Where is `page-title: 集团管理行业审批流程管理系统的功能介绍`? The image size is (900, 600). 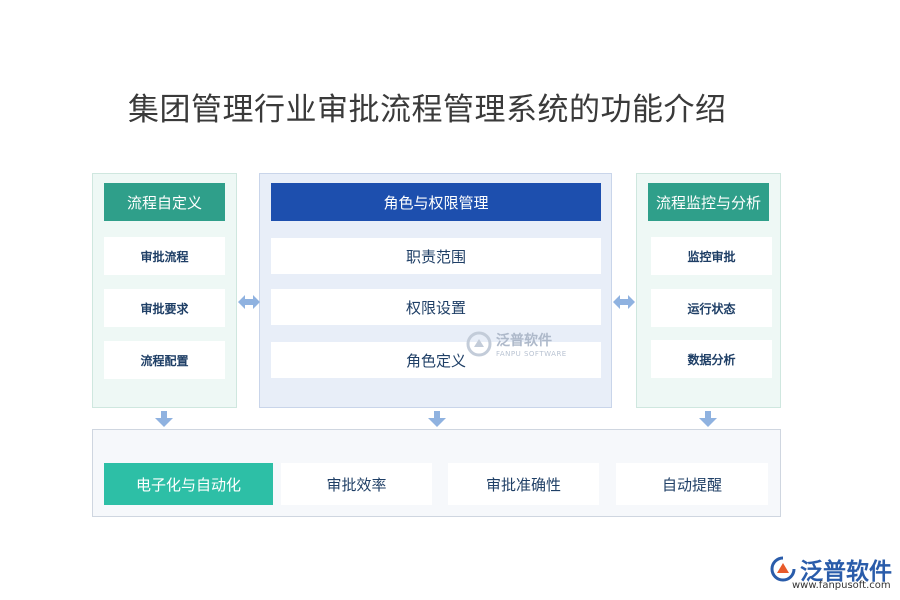 page-title: 集团管理行业审批流程管理系统的功能介绍 is located at coordinates (427, 110).